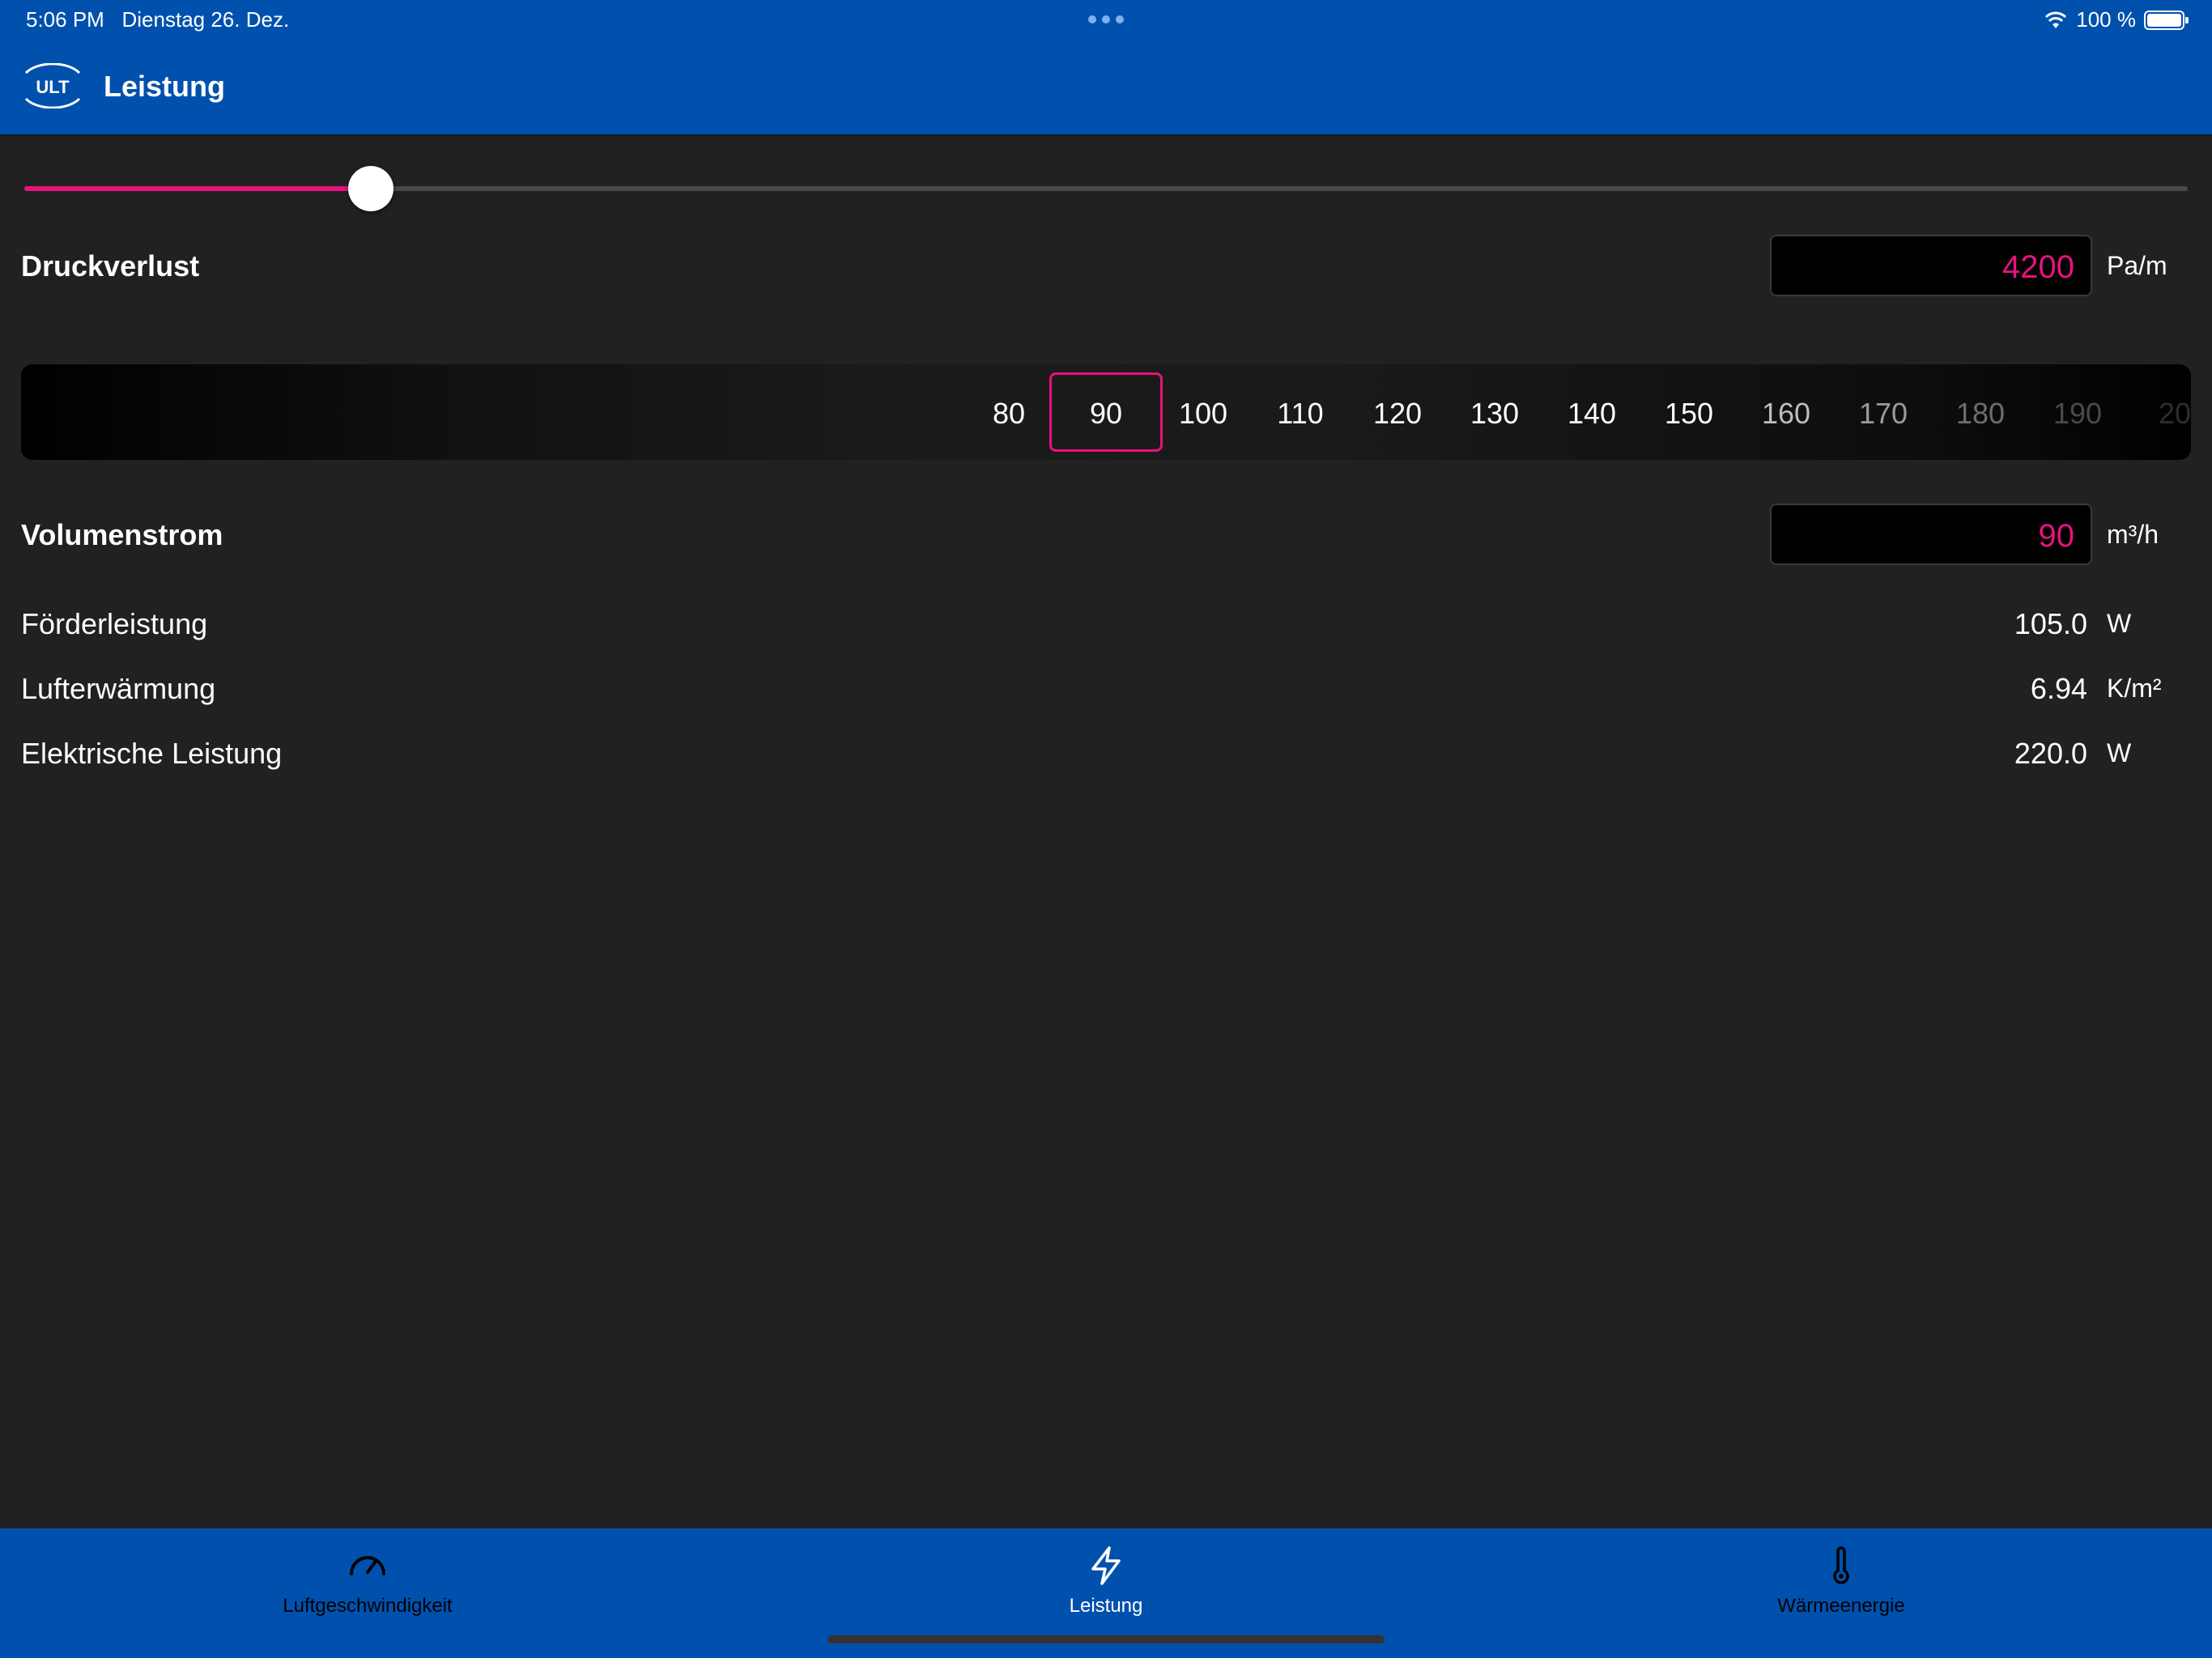 Image resolution: width=2212 pixels, height=1658 pixels. What do you see at coordinates (1106, 1639) in the screenshot?
I see `home-indicator` at bounding box center [1106, 1639].